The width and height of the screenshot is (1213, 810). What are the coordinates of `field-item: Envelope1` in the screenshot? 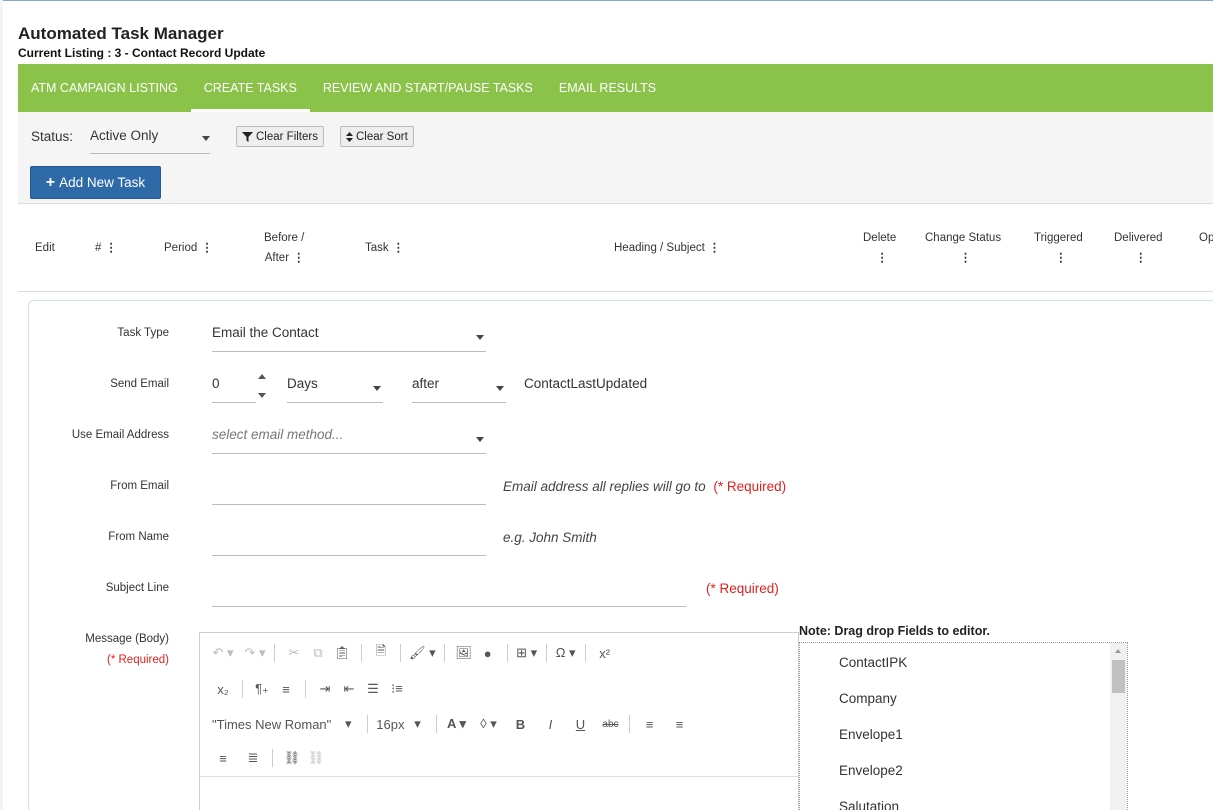 It's located at (871, 734).